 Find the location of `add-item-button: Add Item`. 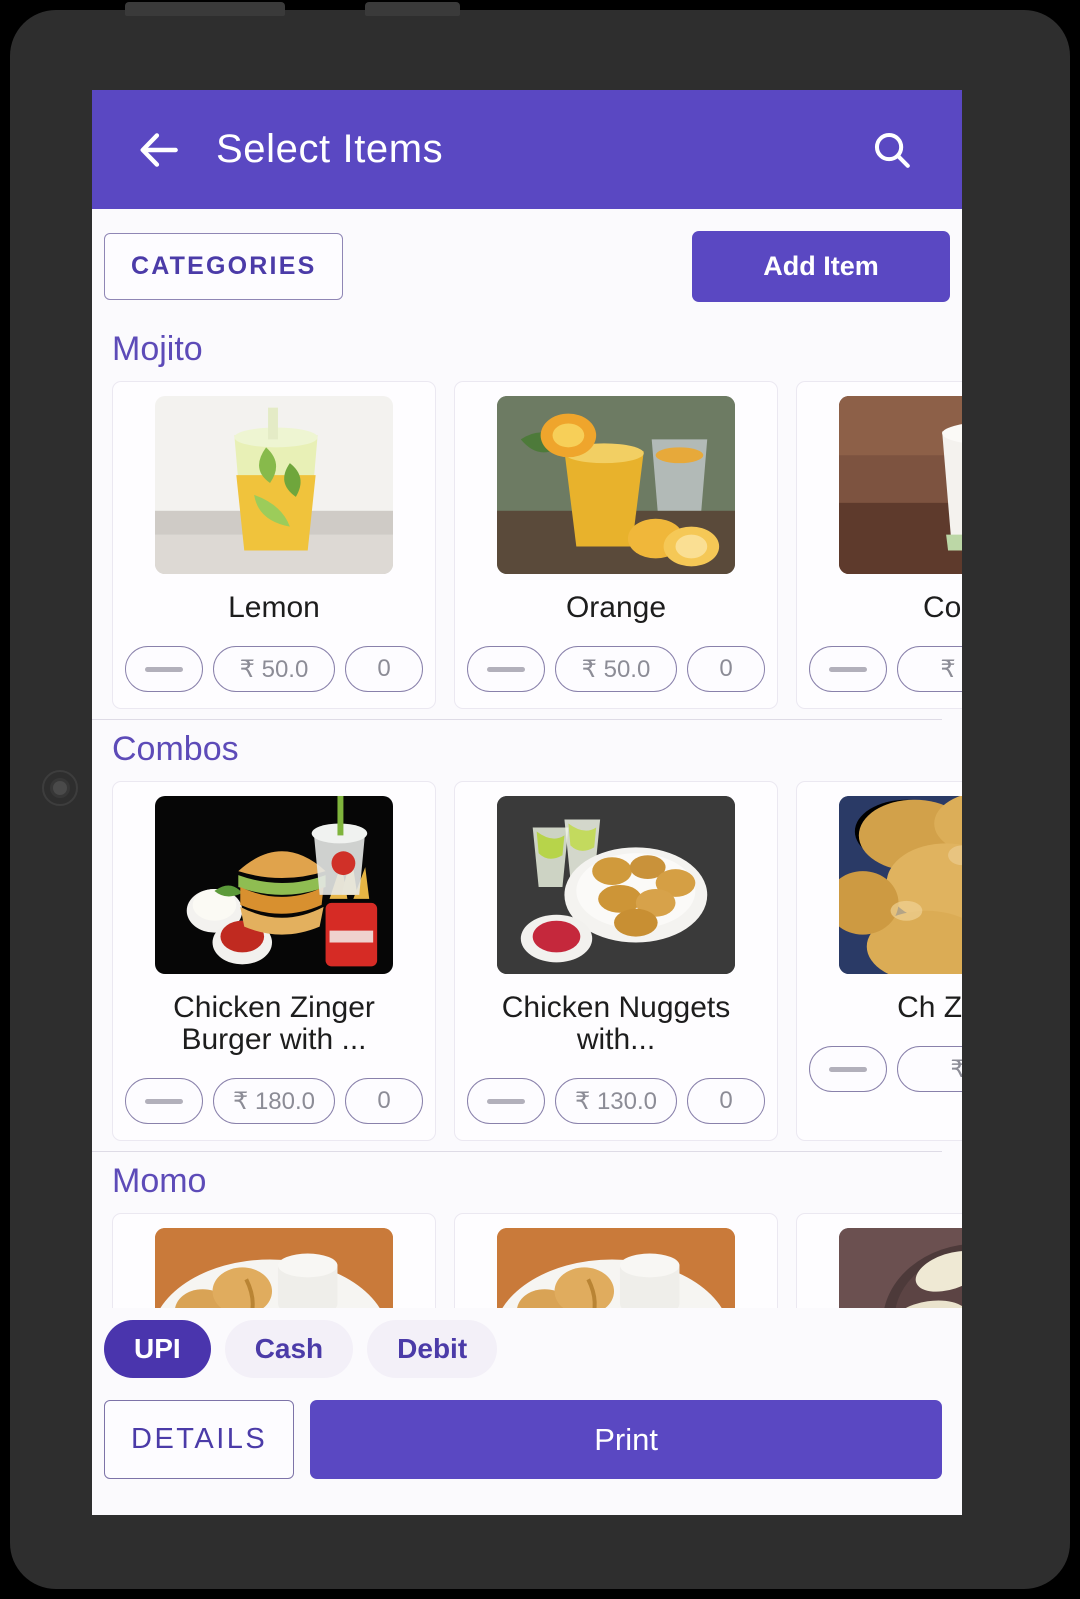

add-item-button: Add Item is located at coordinates (821, 266).